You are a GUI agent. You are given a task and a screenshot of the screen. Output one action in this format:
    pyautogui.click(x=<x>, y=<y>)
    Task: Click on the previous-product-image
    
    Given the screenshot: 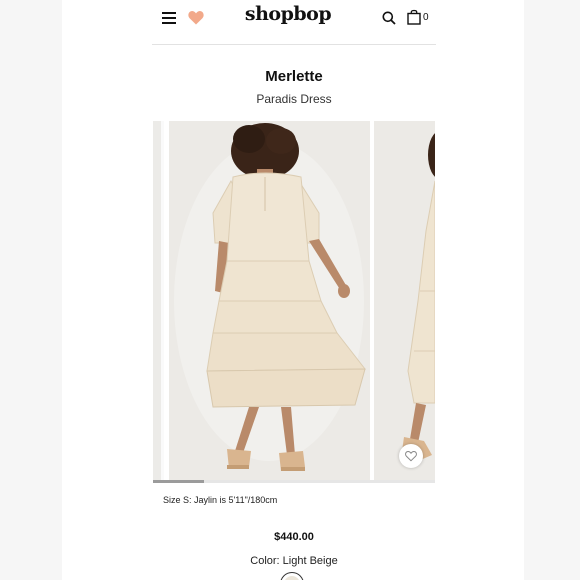 What is the action you would take?
    pyautogui.click(x=158, y=301)
    